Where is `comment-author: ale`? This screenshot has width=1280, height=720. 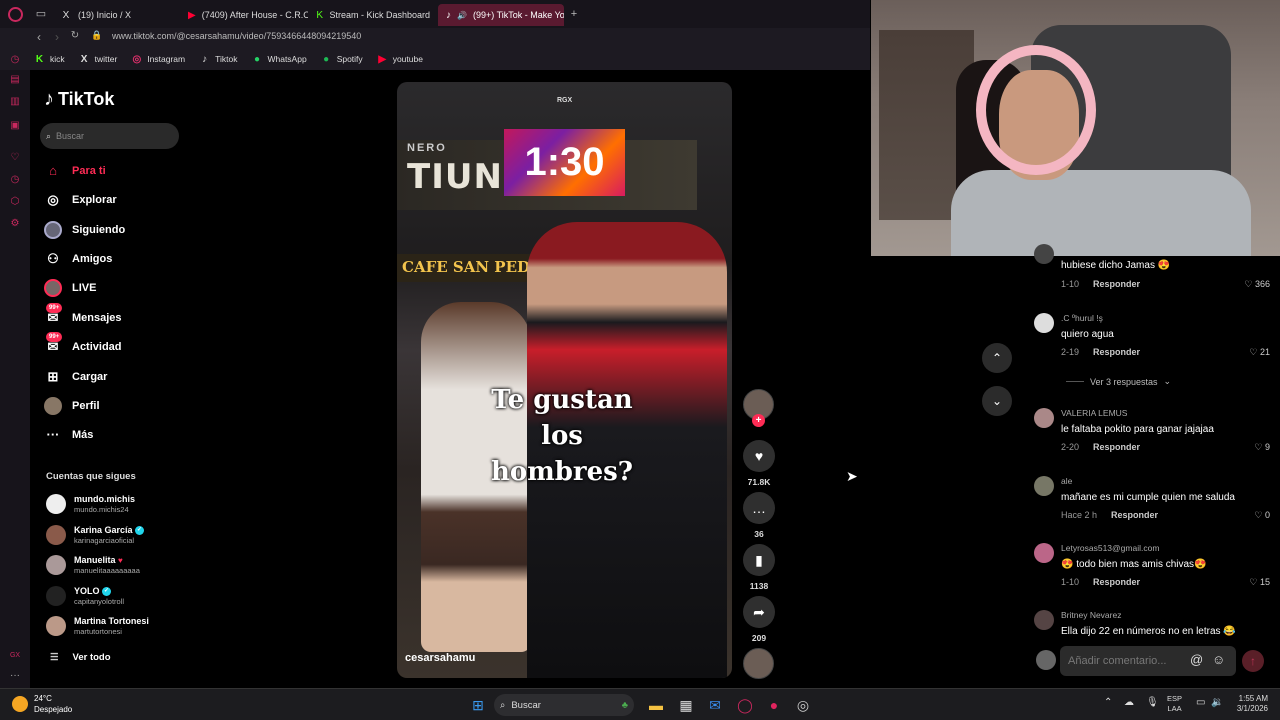 comment-author: ale is located at coordinates (1066, 481).